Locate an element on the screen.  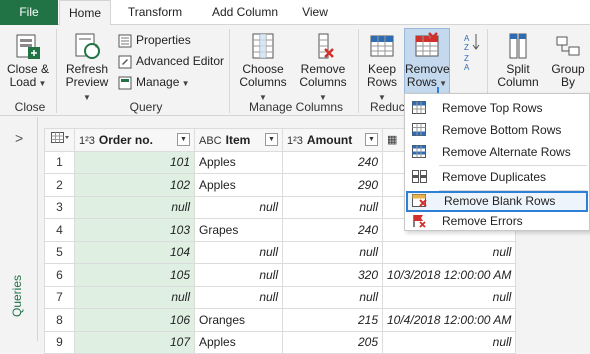
table-icon is located at coordinates (59, 138).